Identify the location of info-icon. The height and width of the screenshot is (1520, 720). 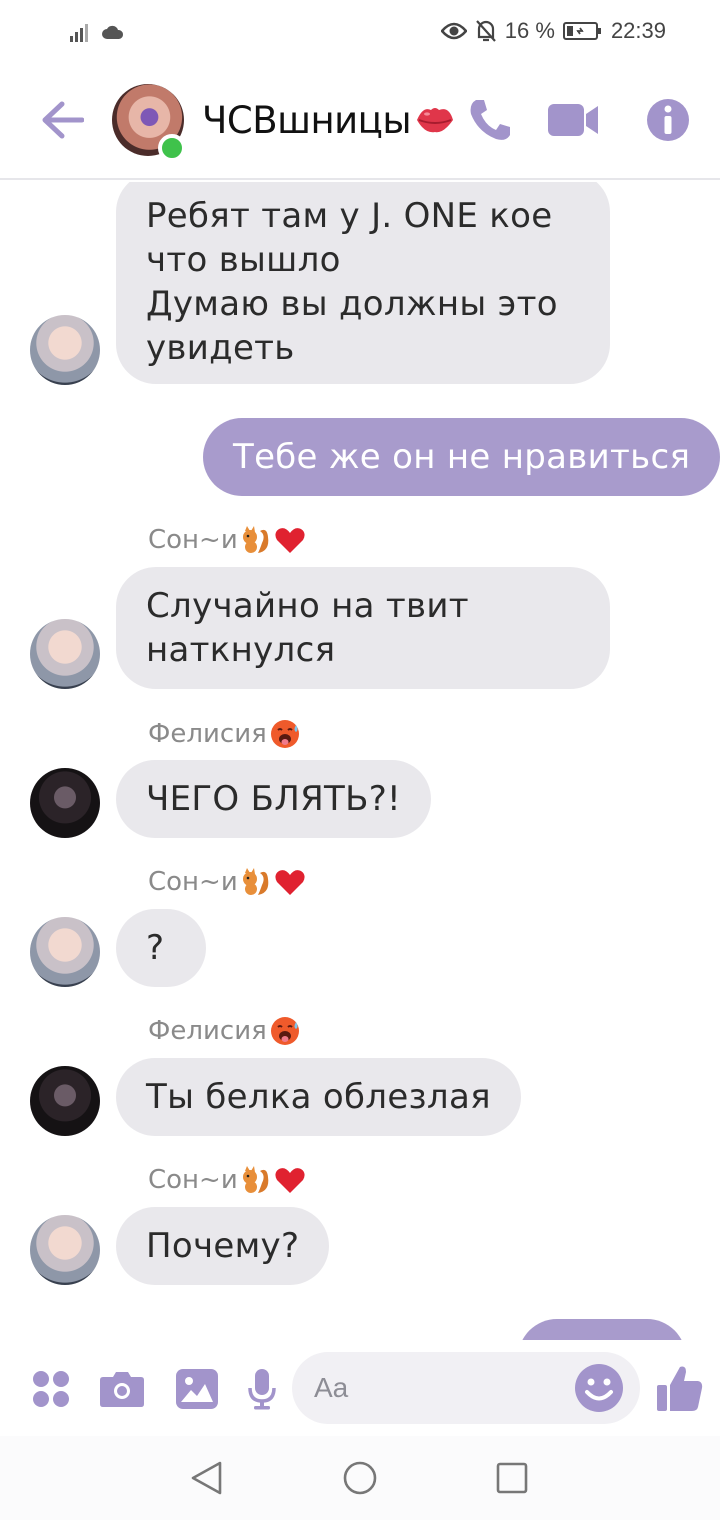
(668, 120).